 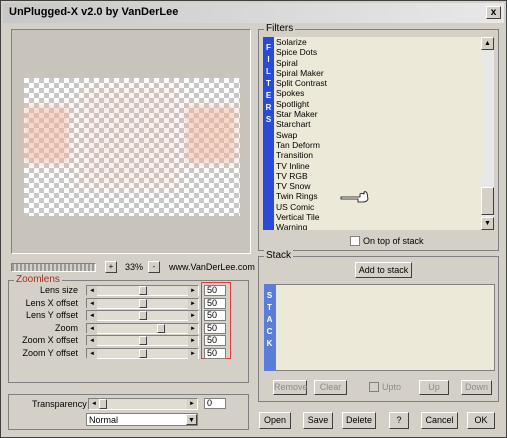 I want to click on filters-strip: FILTERS, so click(x=268, y=133).